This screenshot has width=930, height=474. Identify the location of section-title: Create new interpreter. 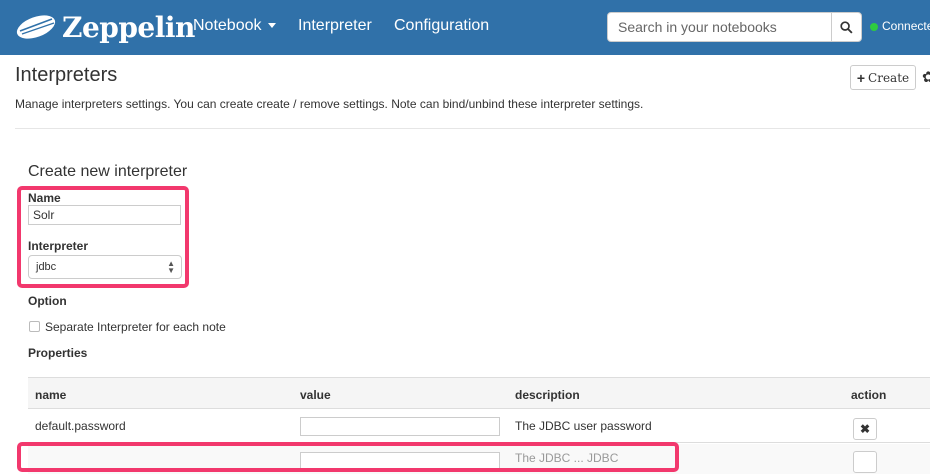
(108, 171).